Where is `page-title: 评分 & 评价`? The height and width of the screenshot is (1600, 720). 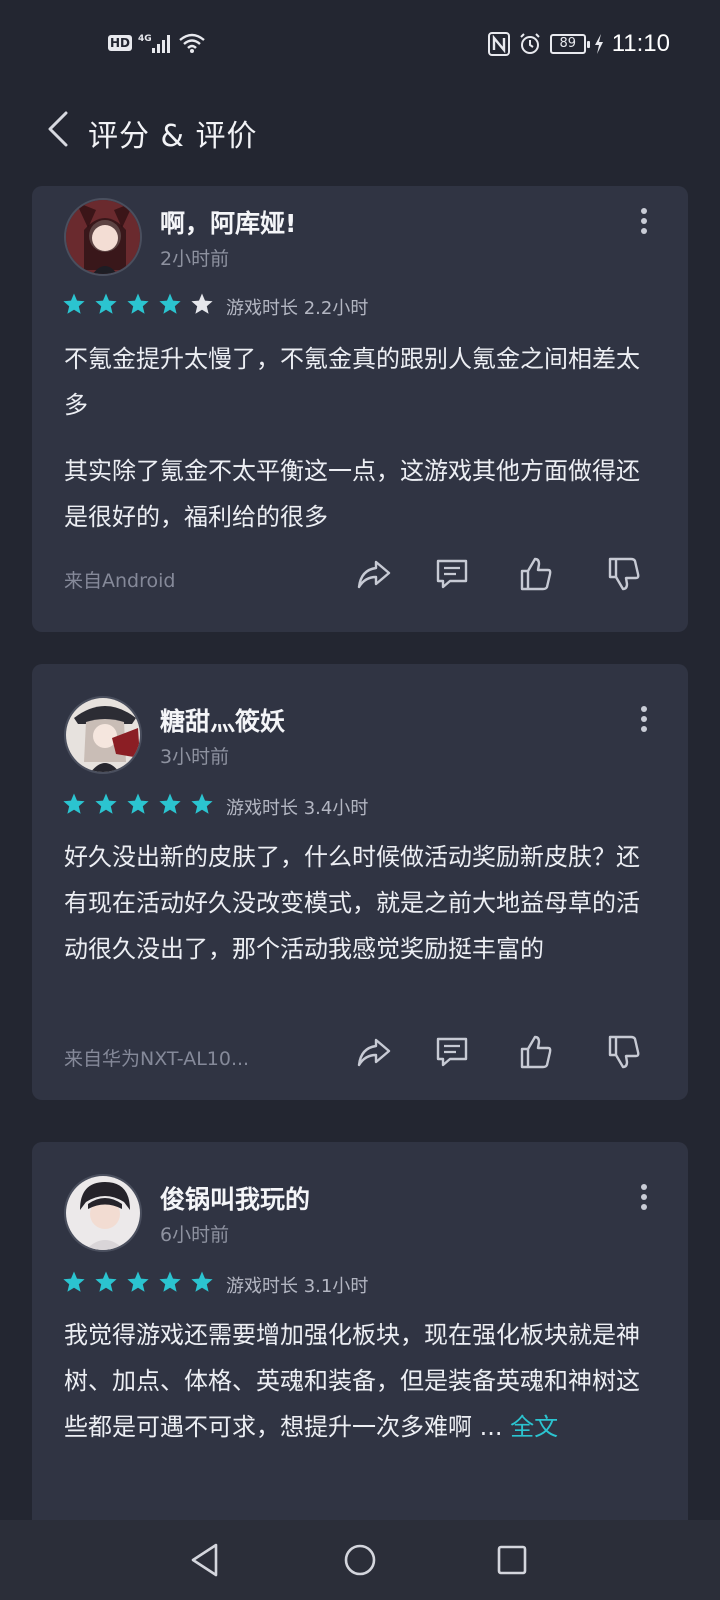
page-title: 评分 & 评价 is located at coordinates (173, 136).